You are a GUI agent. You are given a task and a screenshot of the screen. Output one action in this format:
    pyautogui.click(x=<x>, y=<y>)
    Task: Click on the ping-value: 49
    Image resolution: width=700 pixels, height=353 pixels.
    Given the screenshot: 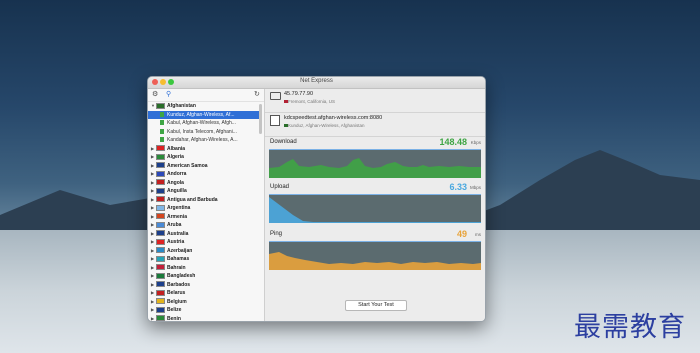 What is the action you would take?
    pyautogui.click(x=461, y=234)
    